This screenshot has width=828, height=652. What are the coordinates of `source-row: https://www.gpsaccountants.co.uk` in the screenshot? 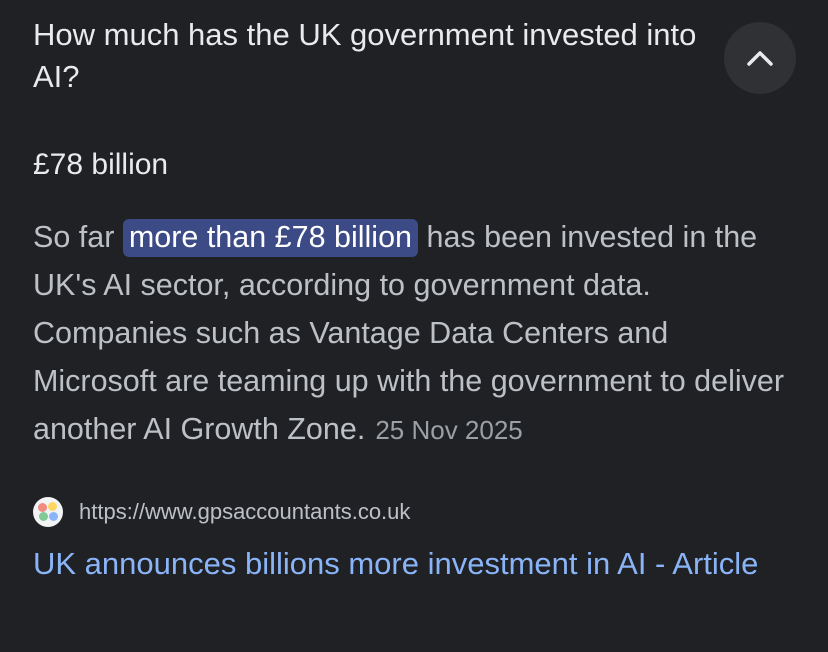 It's located at (221, 512).